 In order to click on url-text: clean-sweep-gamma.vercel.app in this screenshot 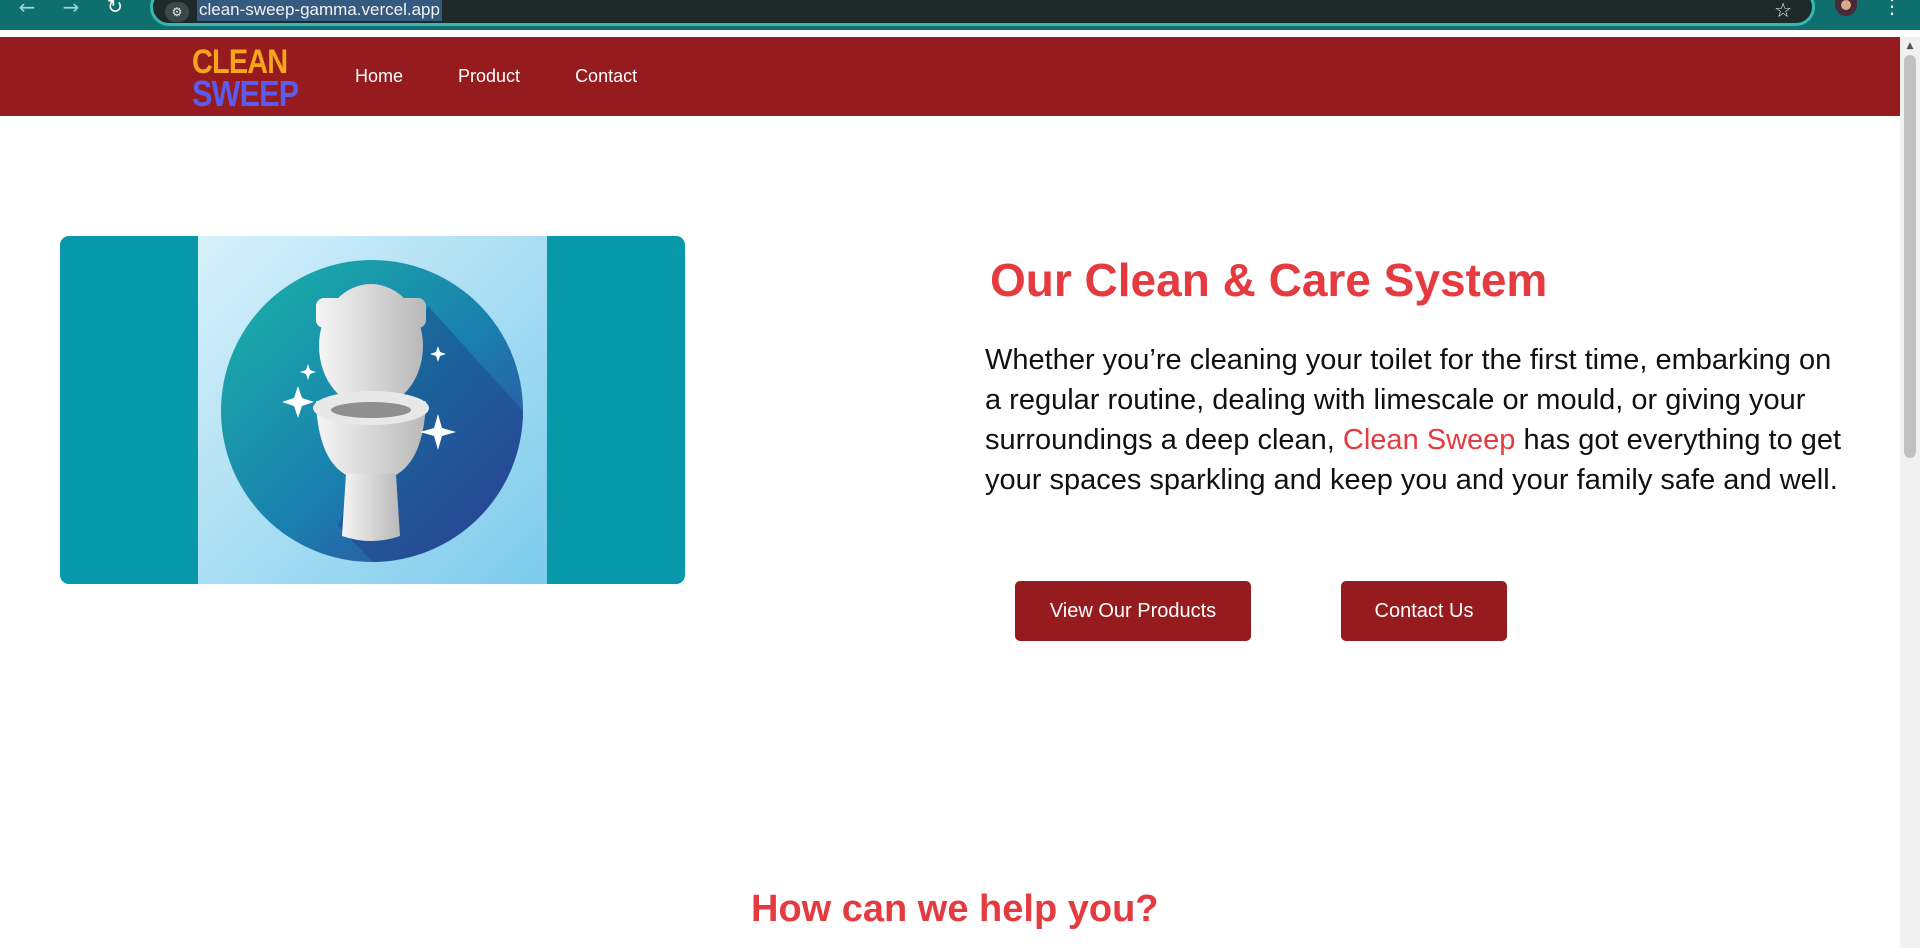, I will do `click(319, 10)`.